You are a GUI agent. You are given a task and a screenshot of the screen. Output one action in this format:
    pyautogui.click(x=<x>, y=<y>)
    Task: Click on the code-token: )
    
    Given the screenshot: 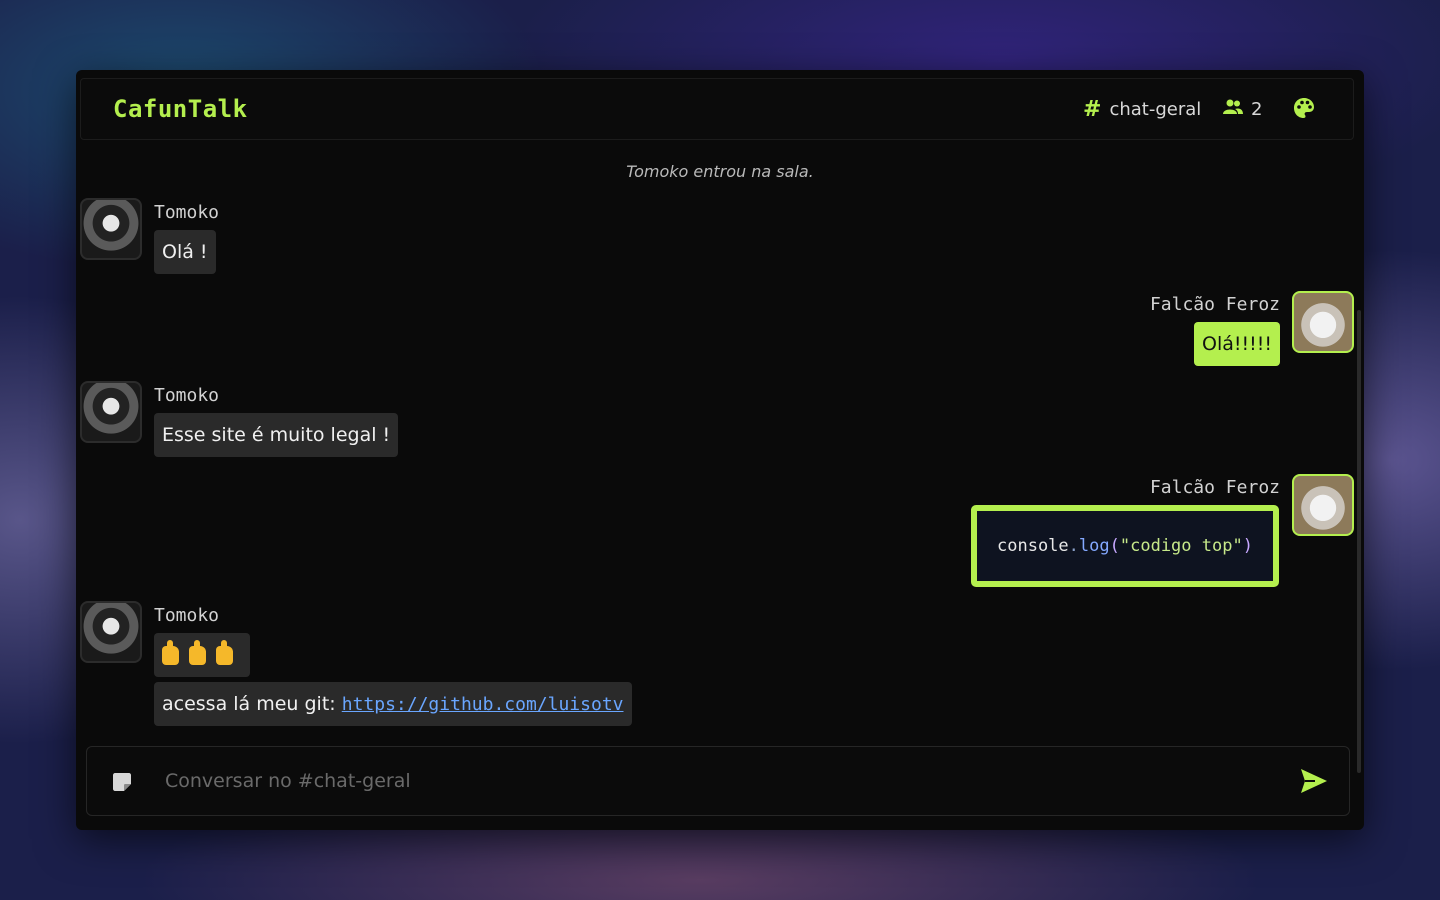 What is the action you would take?
    pyautogui.click(x=1247, y=546)
    